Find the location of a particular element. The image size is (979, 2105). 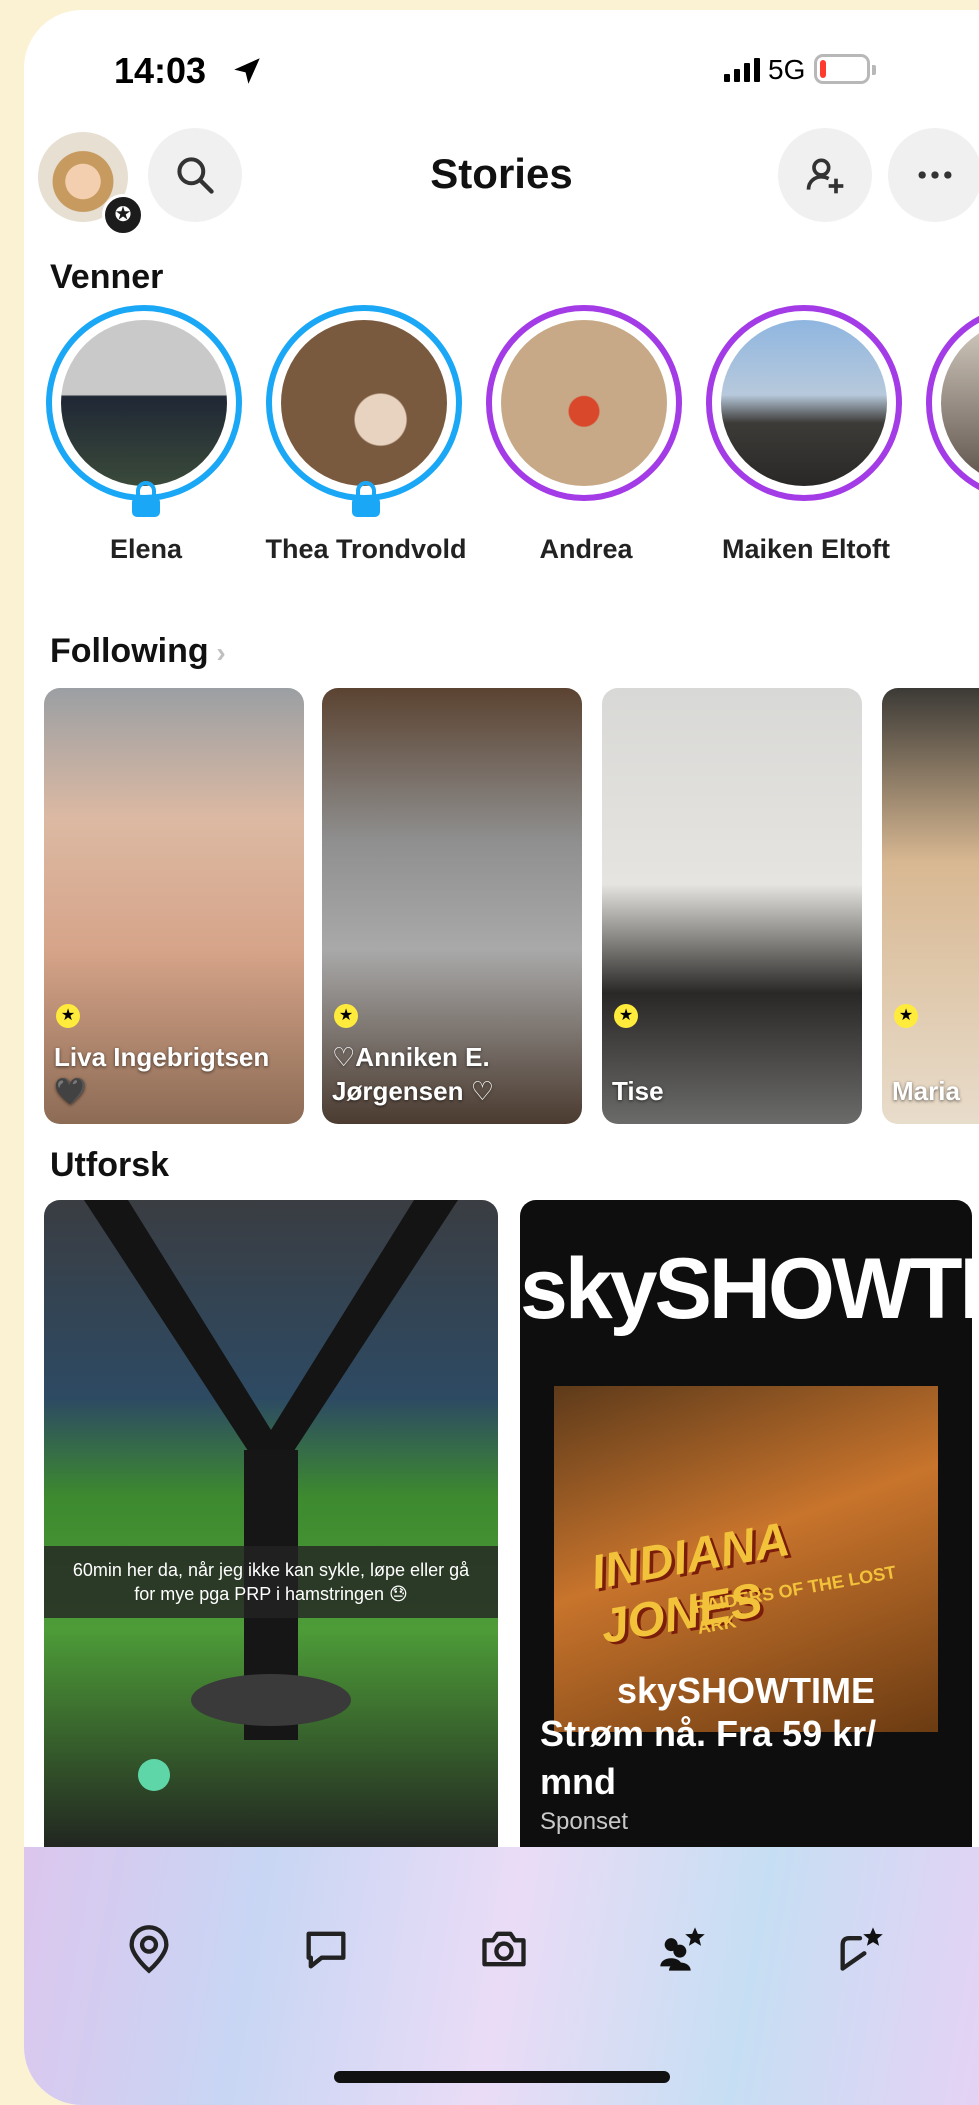

card-name: Maria is located at coordinates (926, 1091).